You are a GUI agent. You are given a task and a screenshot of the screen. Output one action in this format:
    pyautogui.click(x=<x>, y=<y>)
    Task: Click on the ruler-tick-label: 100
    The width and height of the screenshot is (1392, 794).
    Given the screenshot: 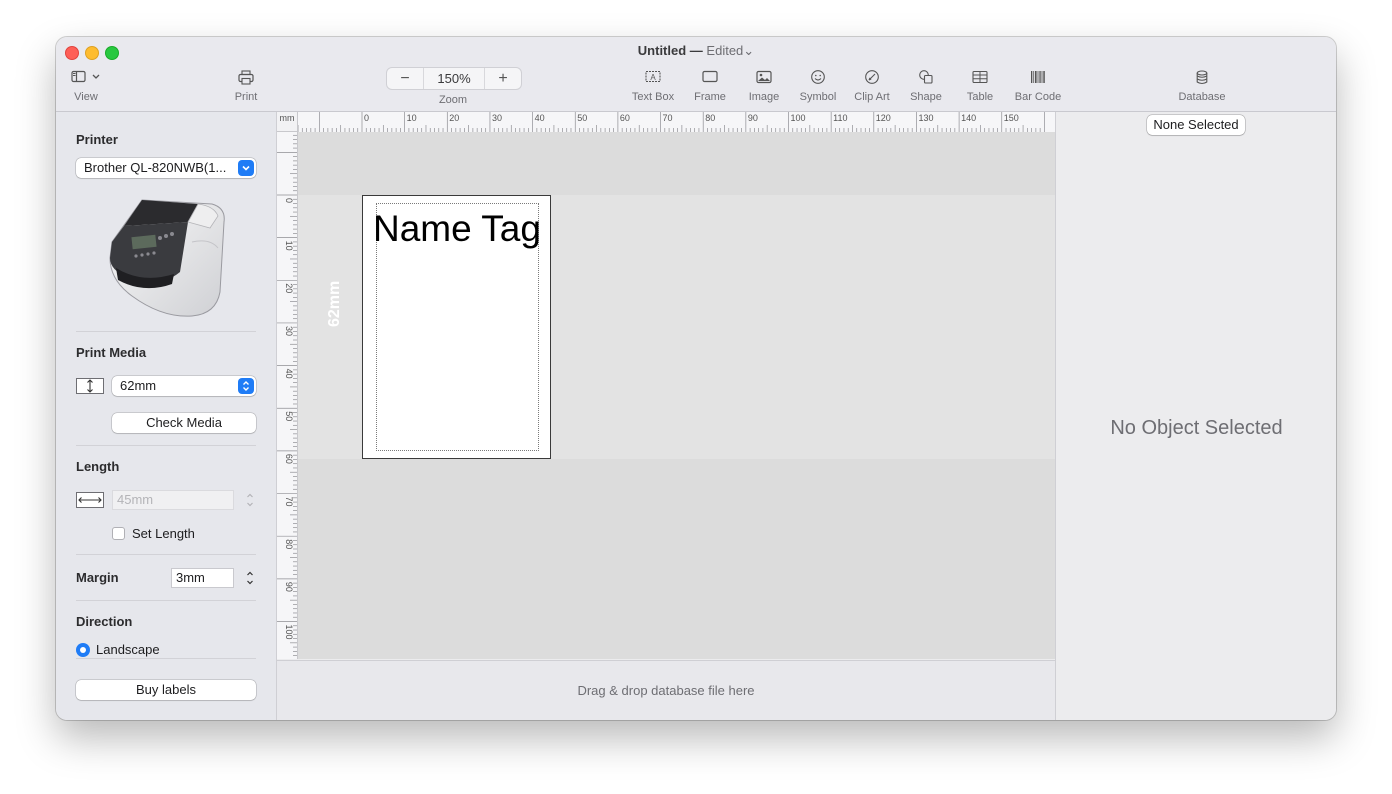 What is the action you would take?
    pyautogui.click(x=289, y=632)
    